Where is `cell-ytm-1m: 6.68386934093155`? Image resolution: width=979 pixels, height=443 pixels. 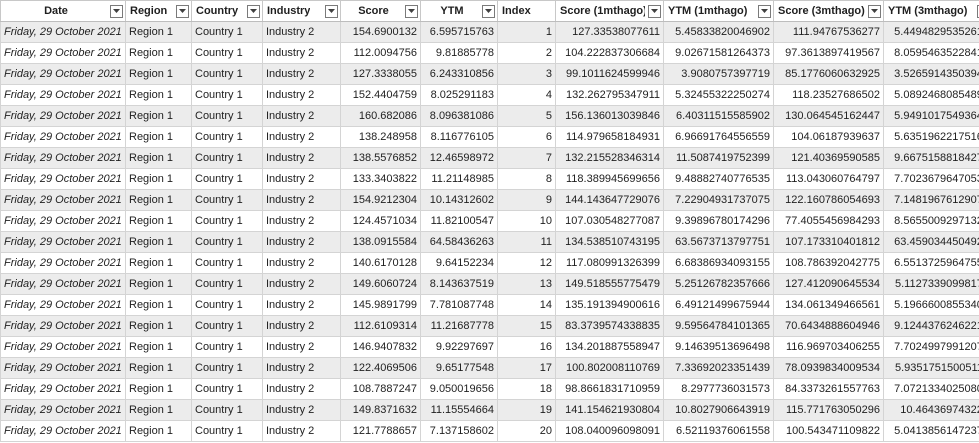 cell-ytm-1m: 6.68386934093155 is located at coordinates (718, 263).